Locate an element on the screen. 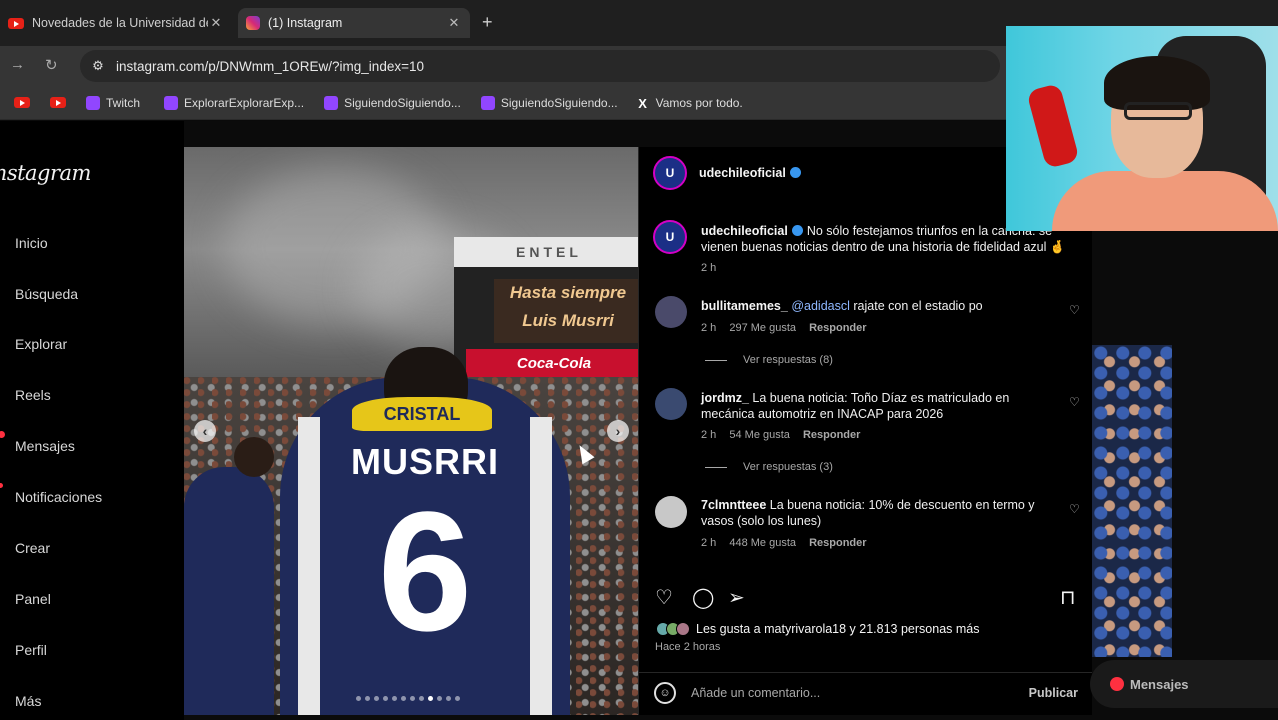 This screenshot has width=1278, height=720. sidebar-item-panel: Panel is located at coordinates (33, 599).